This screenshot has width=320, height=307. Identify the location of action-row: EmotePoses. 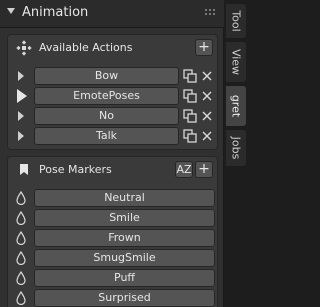
(113, 96).